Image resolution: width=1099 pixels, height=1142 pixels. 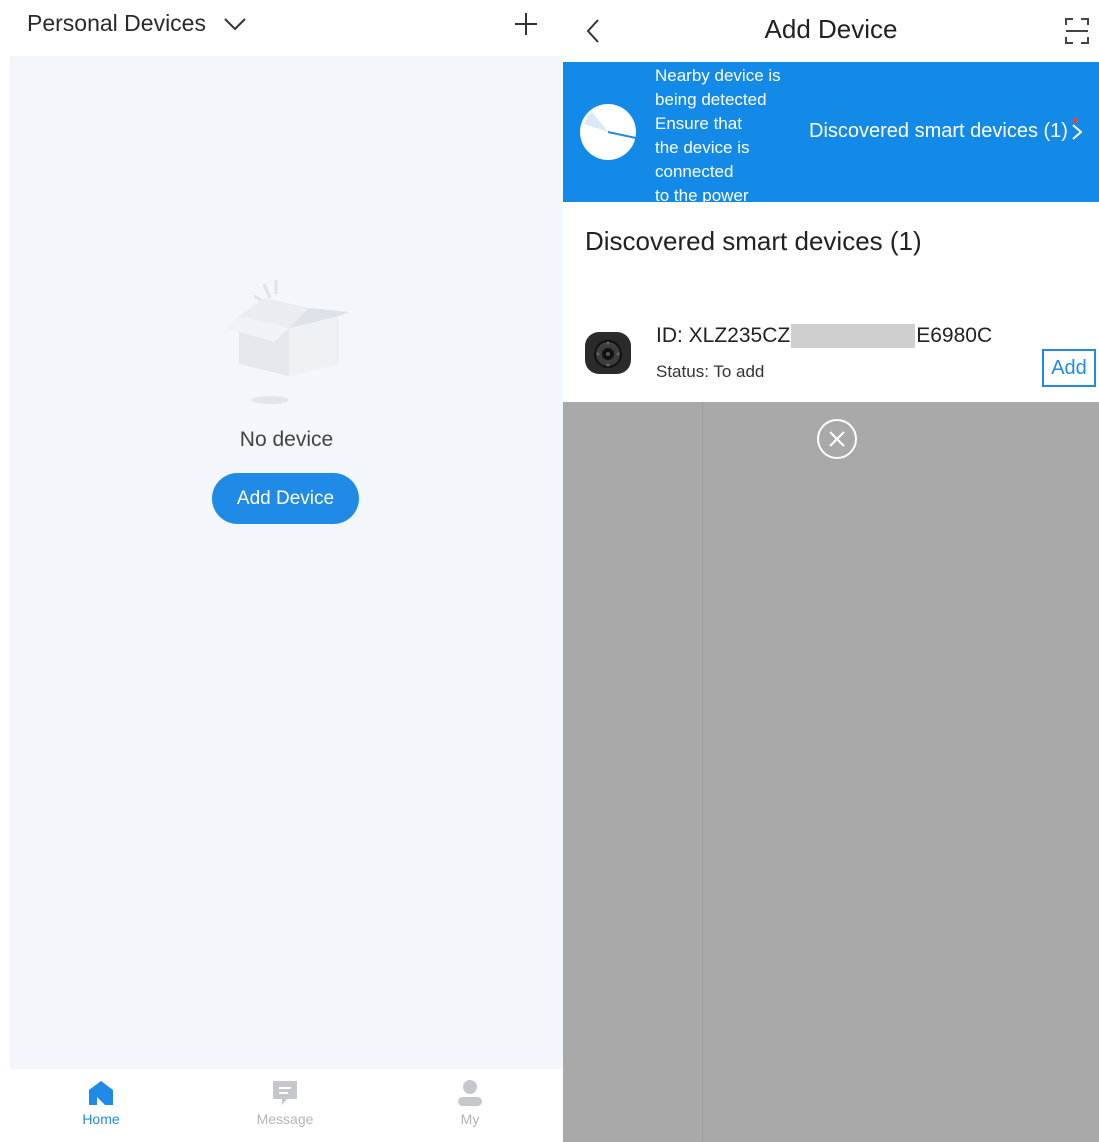 I want to click on redaction-mask, so click(x=853, y=336).